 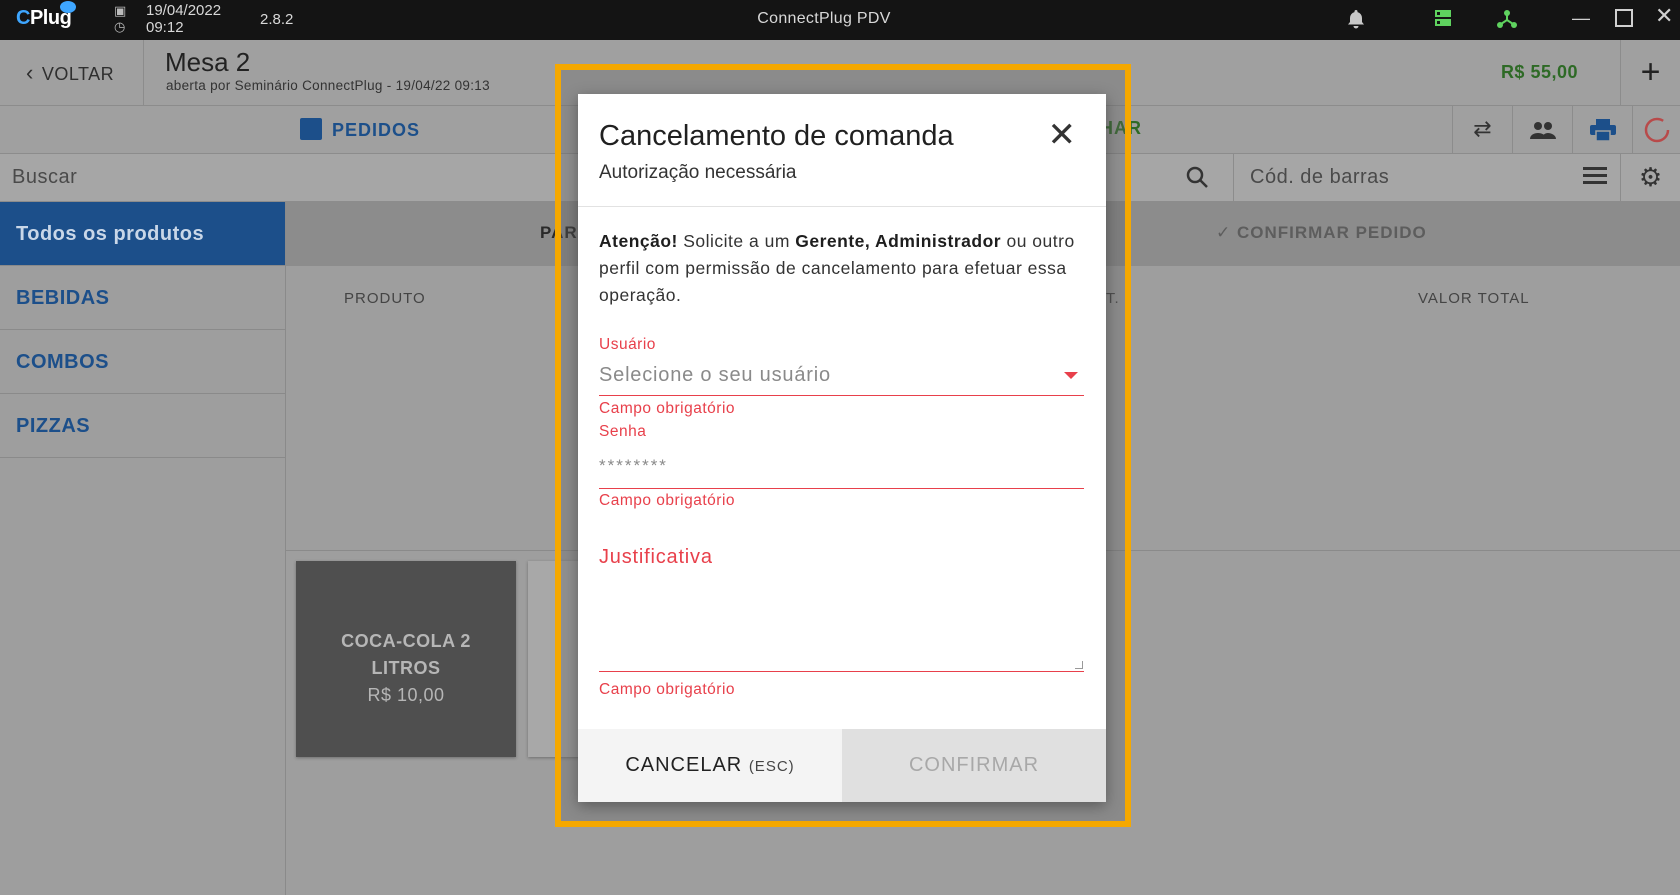 I want to click on dialog-footer: CANCELAR (ESC) CONFIRMAR, so click(x=842, y=765).